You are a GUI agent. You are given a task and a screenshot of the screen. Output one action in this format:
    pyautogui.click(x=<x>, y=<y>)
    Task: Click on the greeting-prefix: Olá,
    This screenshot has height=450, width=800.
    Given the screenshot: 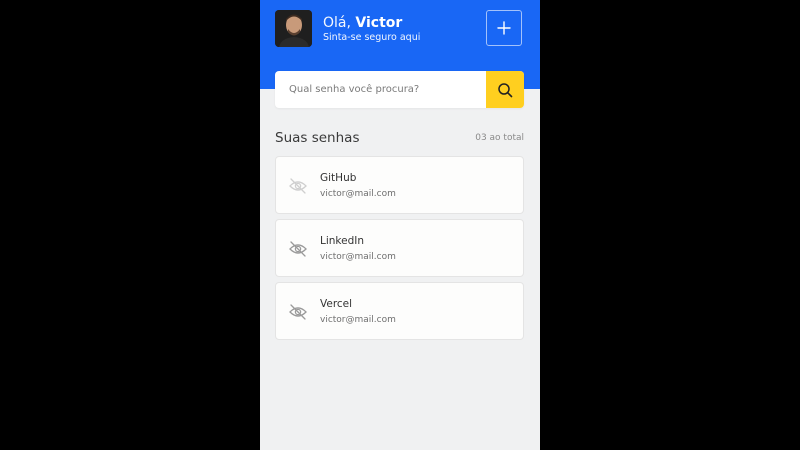 What is the action you would take?
    pyautogui.click(x=337, y=23)
    